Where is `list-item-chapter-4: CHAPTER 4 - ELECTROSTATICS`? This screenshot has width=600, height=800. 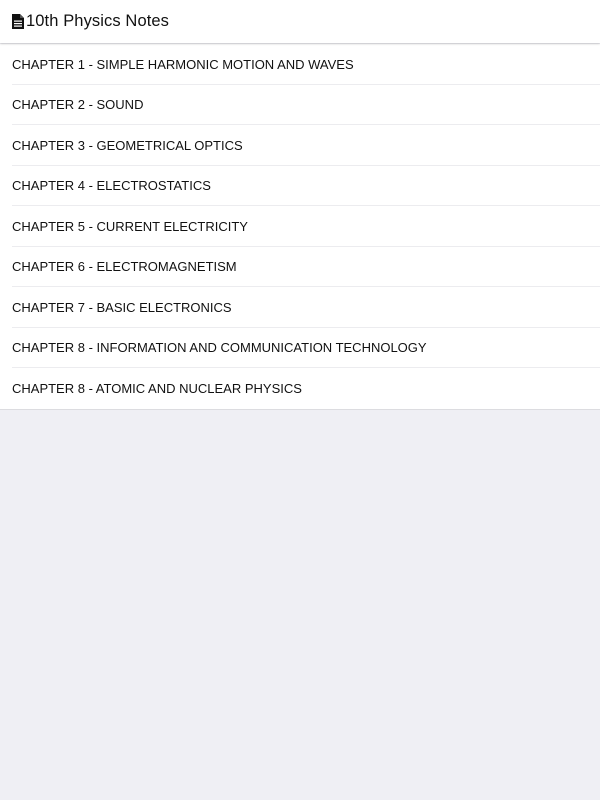 list-item-chapter-4: CHAPTER 4 - ELECTROSTATICS is located at coordinates (300, 186).